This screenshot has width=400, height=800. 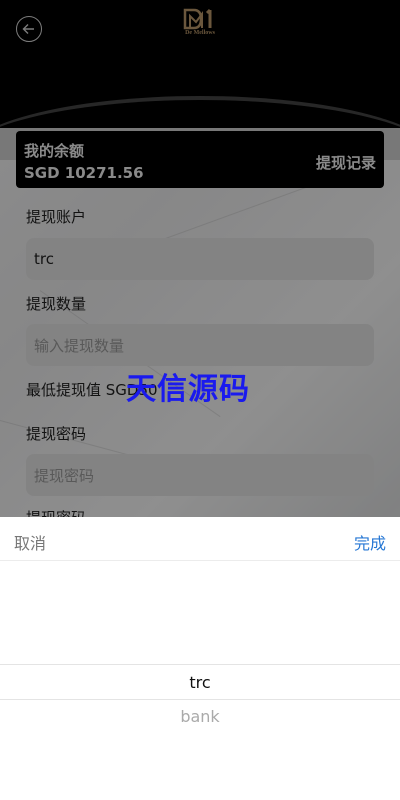 What do you see at coordinates (200, 682) in the screenshot?
I see `picker-option-trc: trc` at bounding box center [200, 682].